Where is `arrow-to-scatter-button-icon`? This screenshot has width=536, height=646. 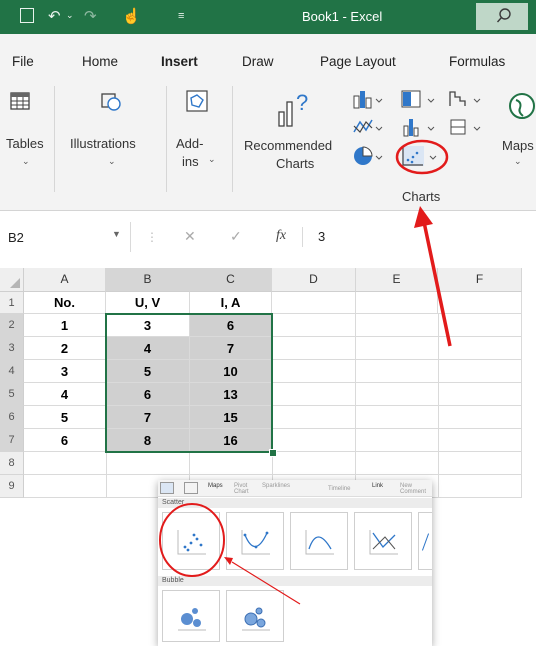 arrow-to-scatter-button-icon is located at coordinates (433, 276).